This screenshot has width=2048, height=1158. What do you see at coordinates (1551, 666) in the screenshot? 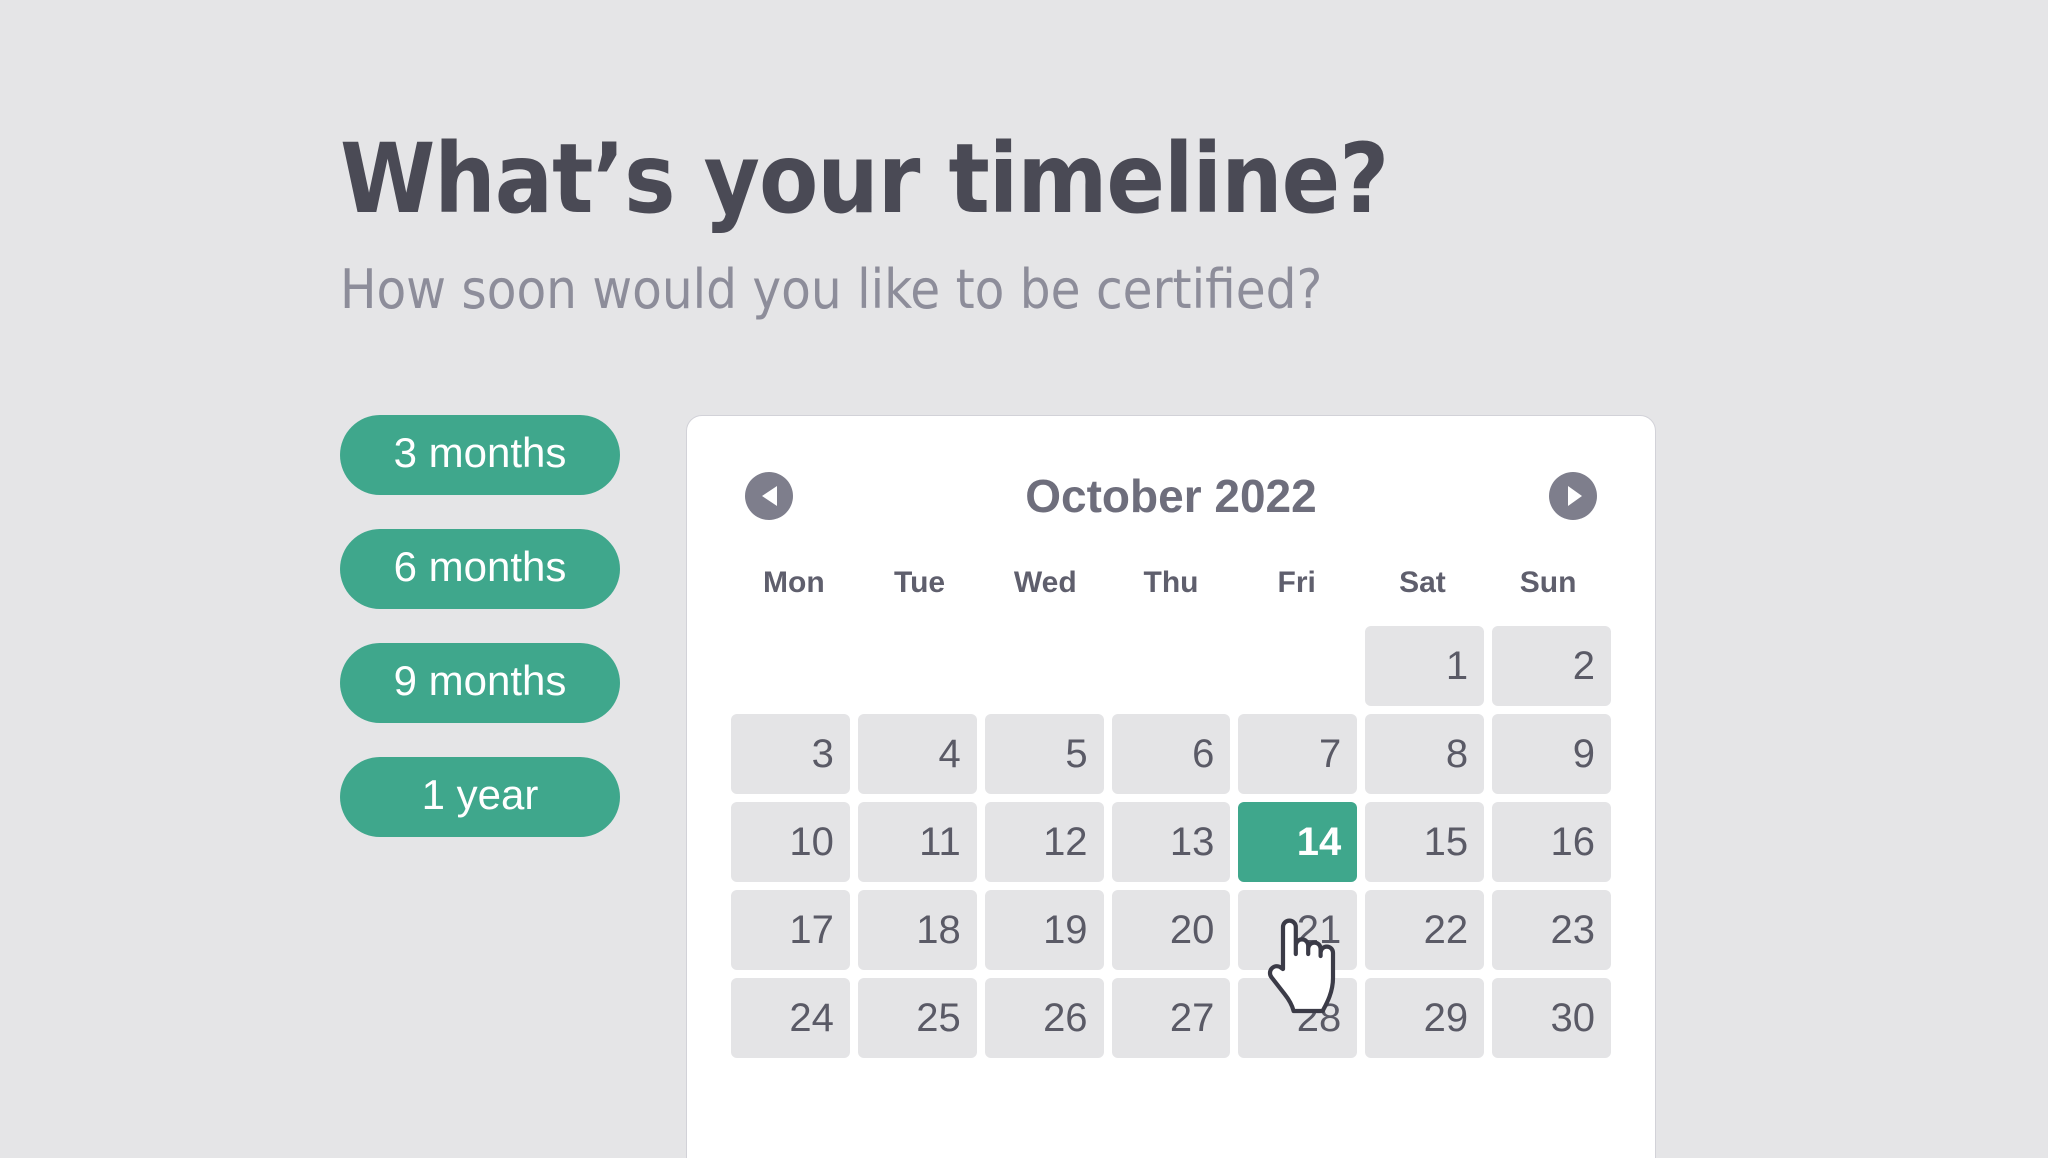
I see `calendar-day-cell: 2` at bounding box center [1551, 666].